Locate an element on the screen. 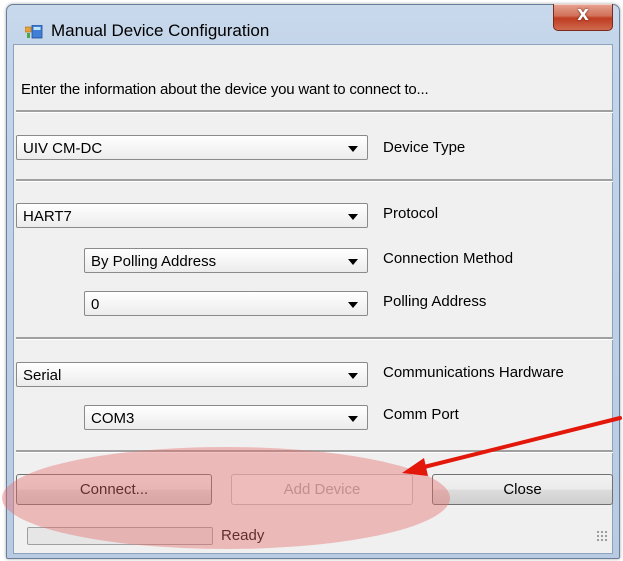 The width and height of the screenshot is (623, 561). annotation-arrow is located at coordinates (512, 446).